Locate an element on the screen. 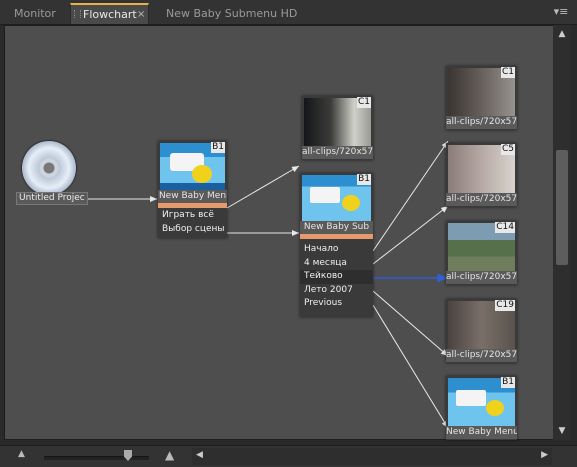 Image resolution: width=577 pixels, height=467 pixels. main-menu-node: B1 New Baby Men Играть всё Выбор сцены is located at coordinates (192, 189).